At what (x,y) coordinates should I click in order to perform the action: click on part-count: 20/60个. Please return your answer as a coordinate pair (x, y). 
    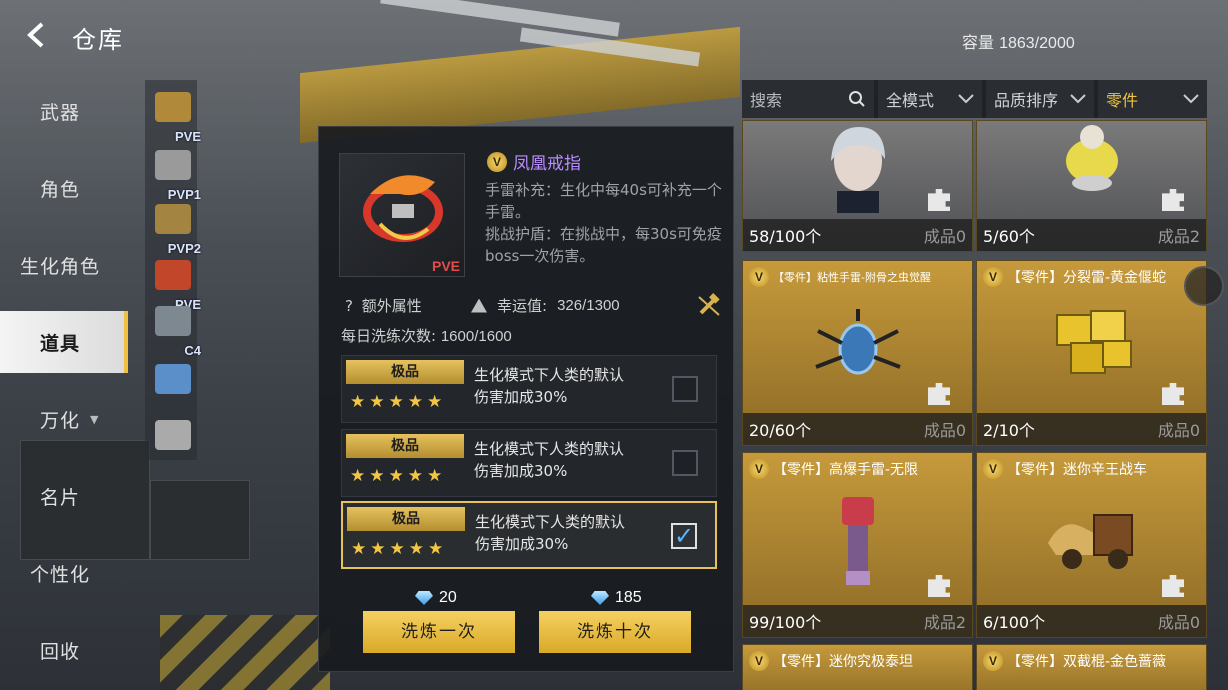
    Looking at the image, I should click on (780, 430).